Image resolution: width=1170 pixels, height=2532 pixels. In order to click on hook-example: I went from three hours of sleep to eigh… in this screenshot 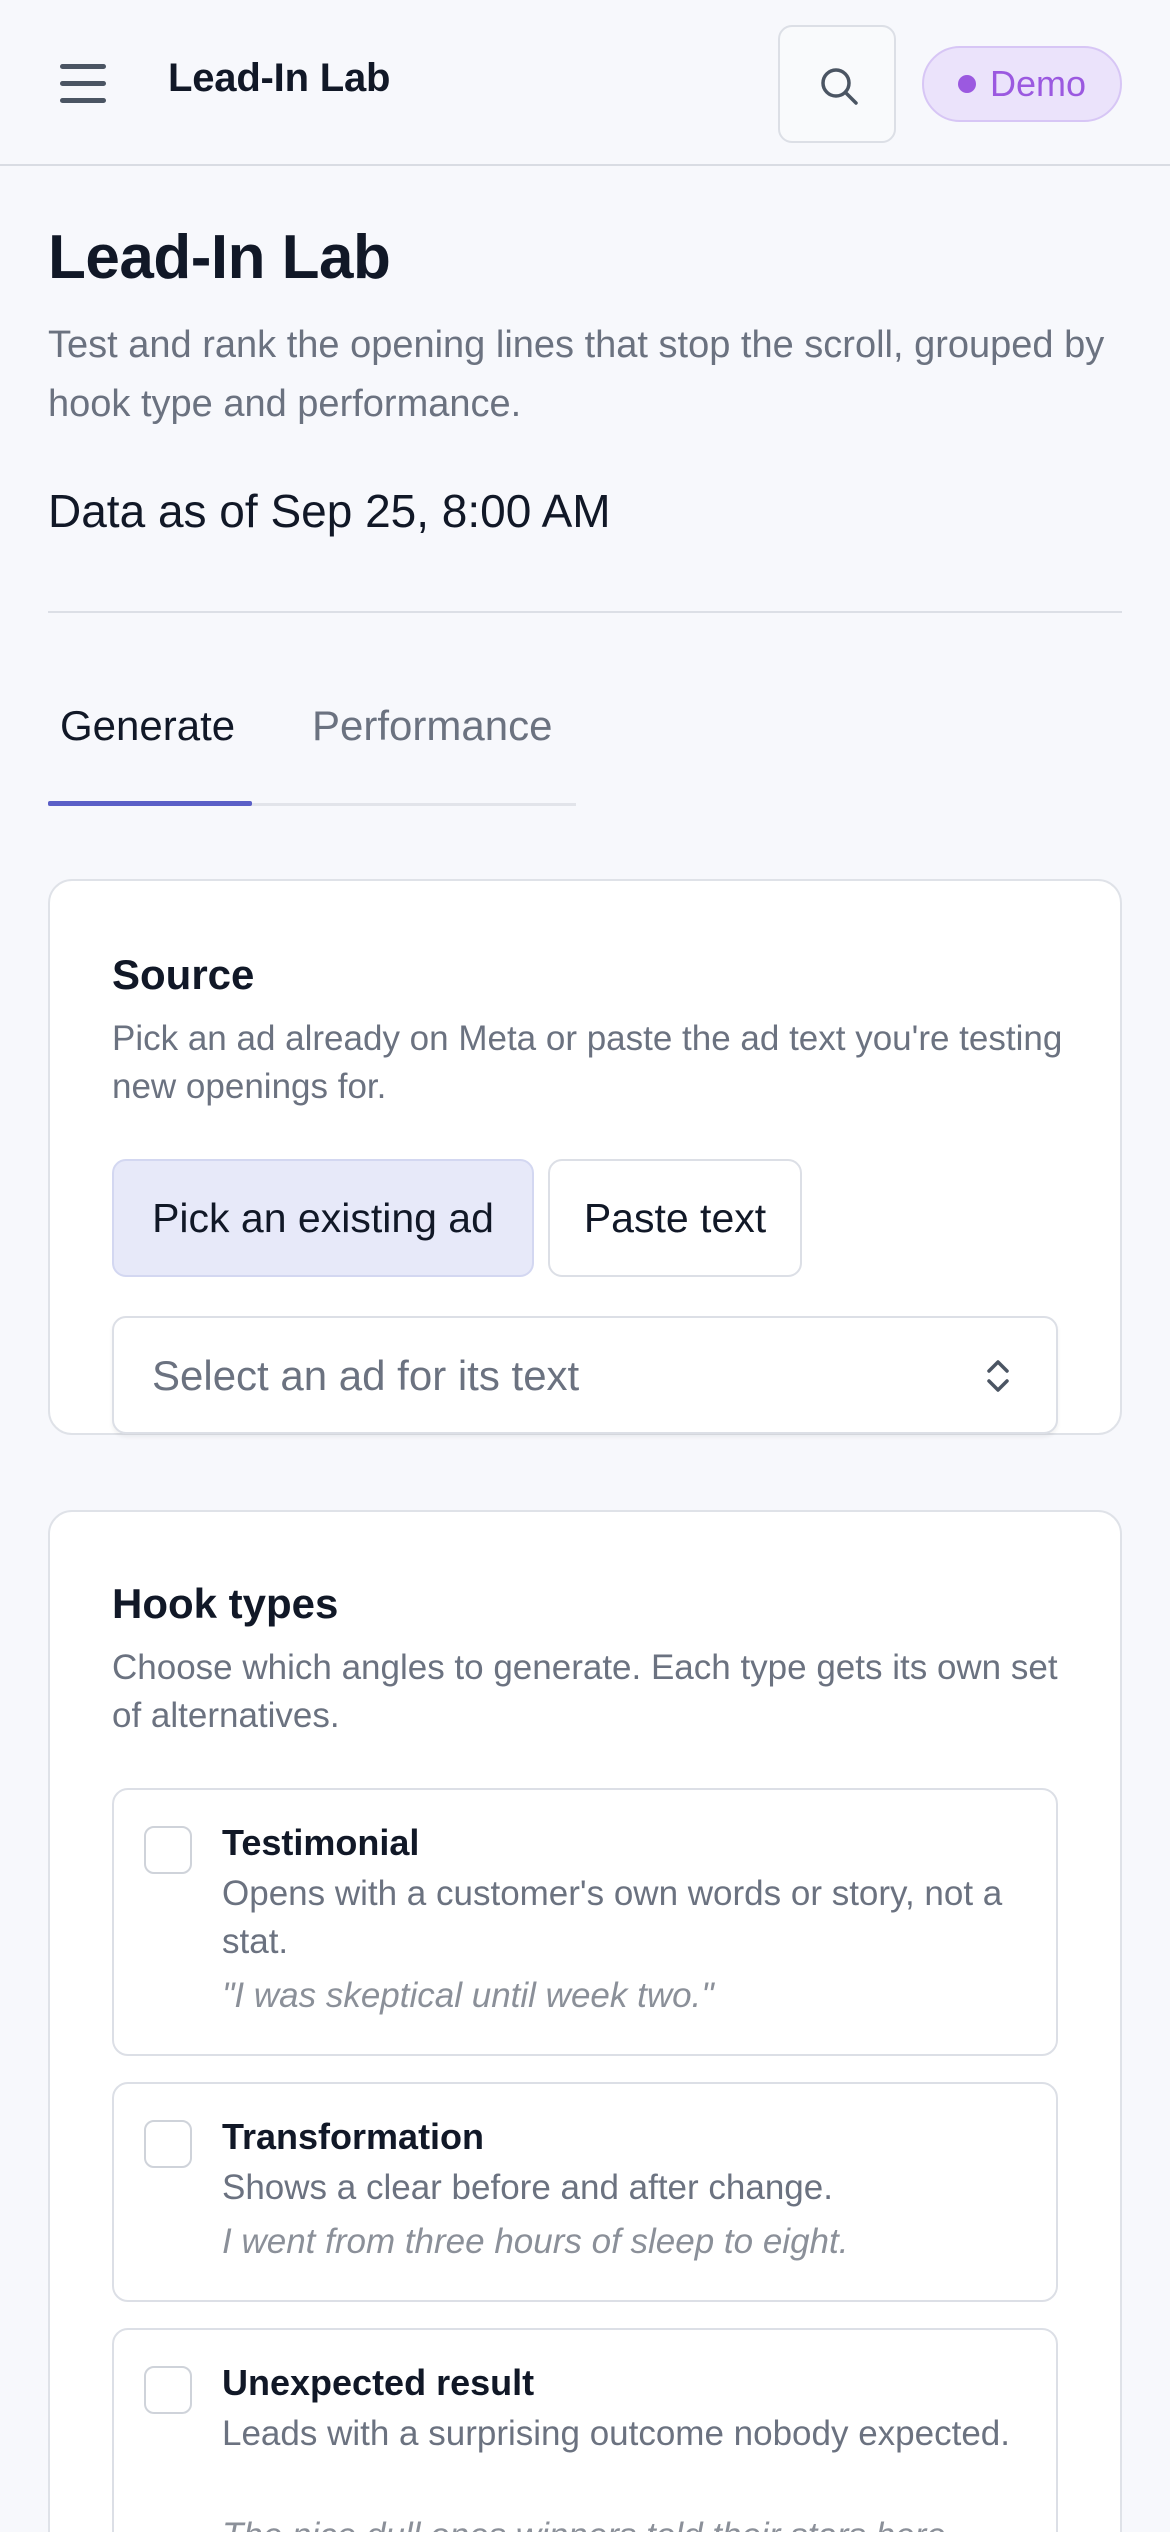, I will do `click(535, 2241)`.